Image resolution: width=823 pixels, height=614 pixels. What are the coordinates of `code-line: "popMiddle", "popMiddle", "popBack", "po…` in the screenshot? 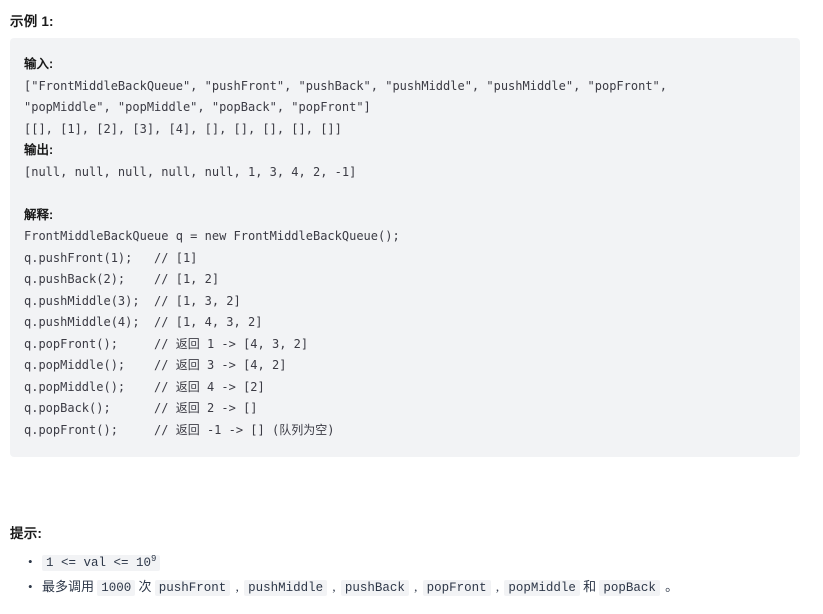 It's located at (197, 107).